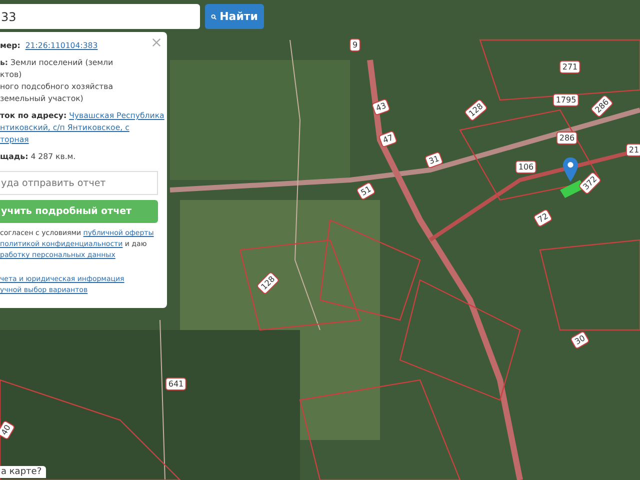 The image size is (640, 480). What do you see at coordinates (214, 17) in the screenshot?
I see `search-icon` at bounding box center [214, 17].